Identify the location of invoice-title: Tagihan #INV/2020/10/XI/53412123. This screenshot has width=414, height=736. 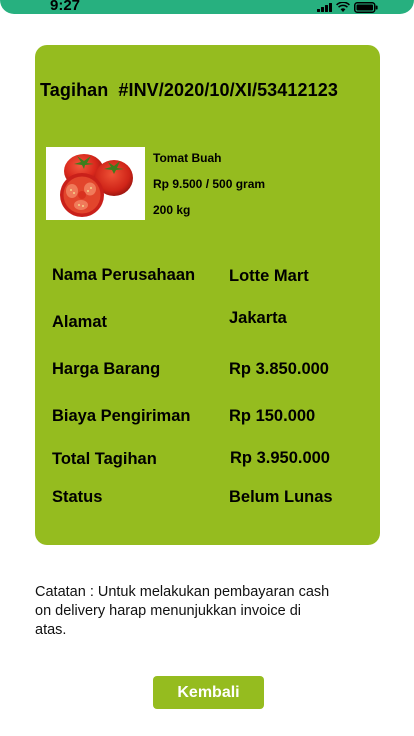
(189, 90).